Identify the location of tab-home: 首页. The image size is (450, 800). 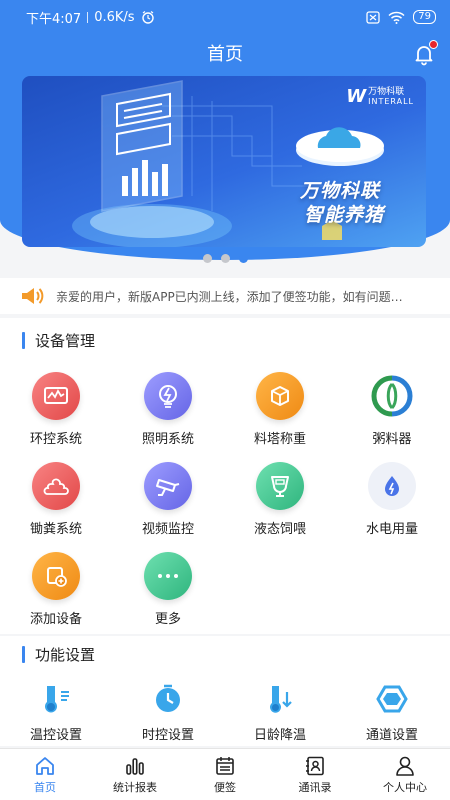
(45, 774).